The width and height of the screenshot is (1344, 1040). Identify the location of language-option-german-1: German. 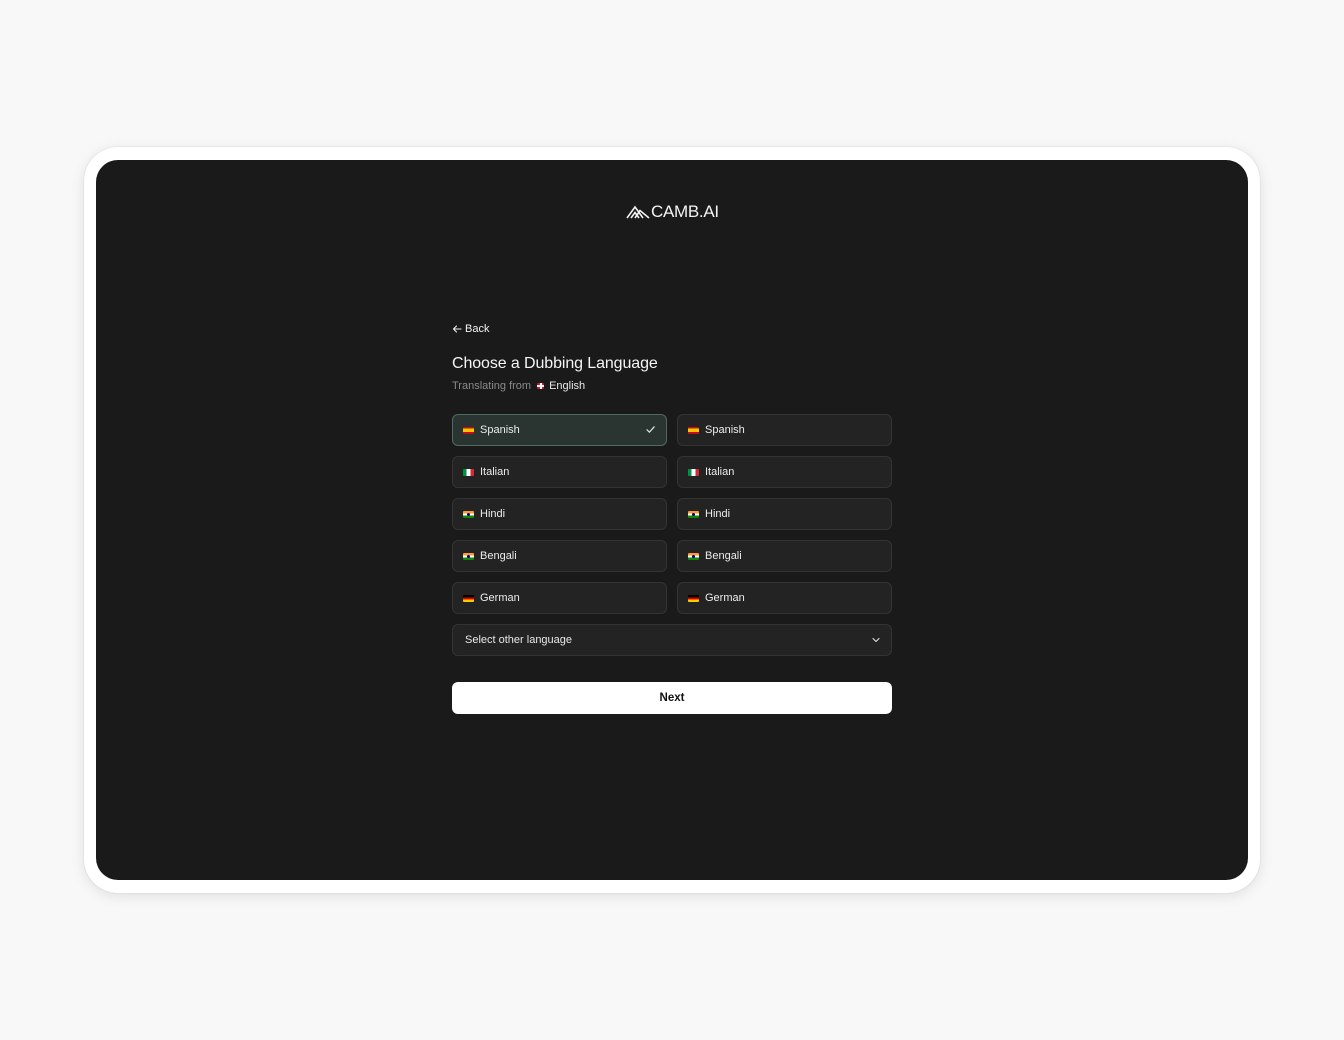
(559, 598).